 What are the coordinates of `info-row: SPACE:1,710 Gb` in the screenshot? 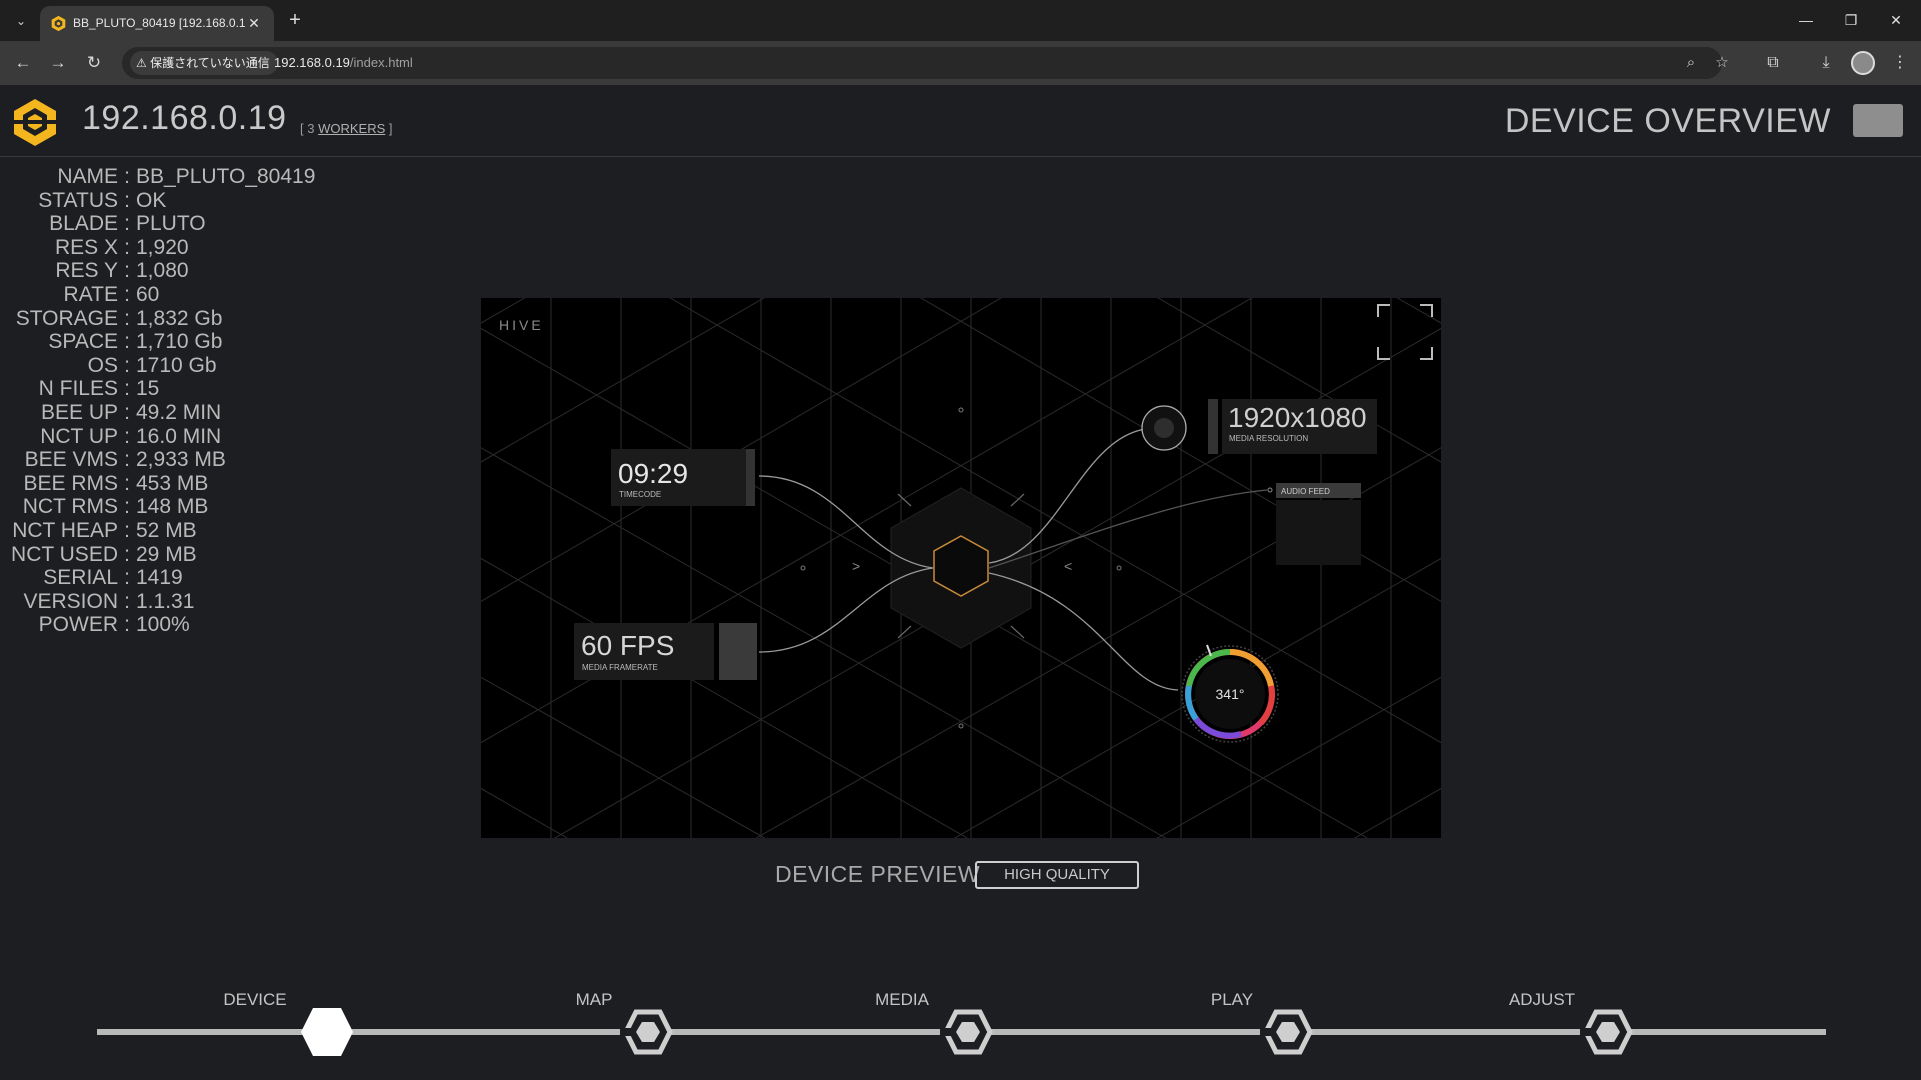 It's located at (170, 342).